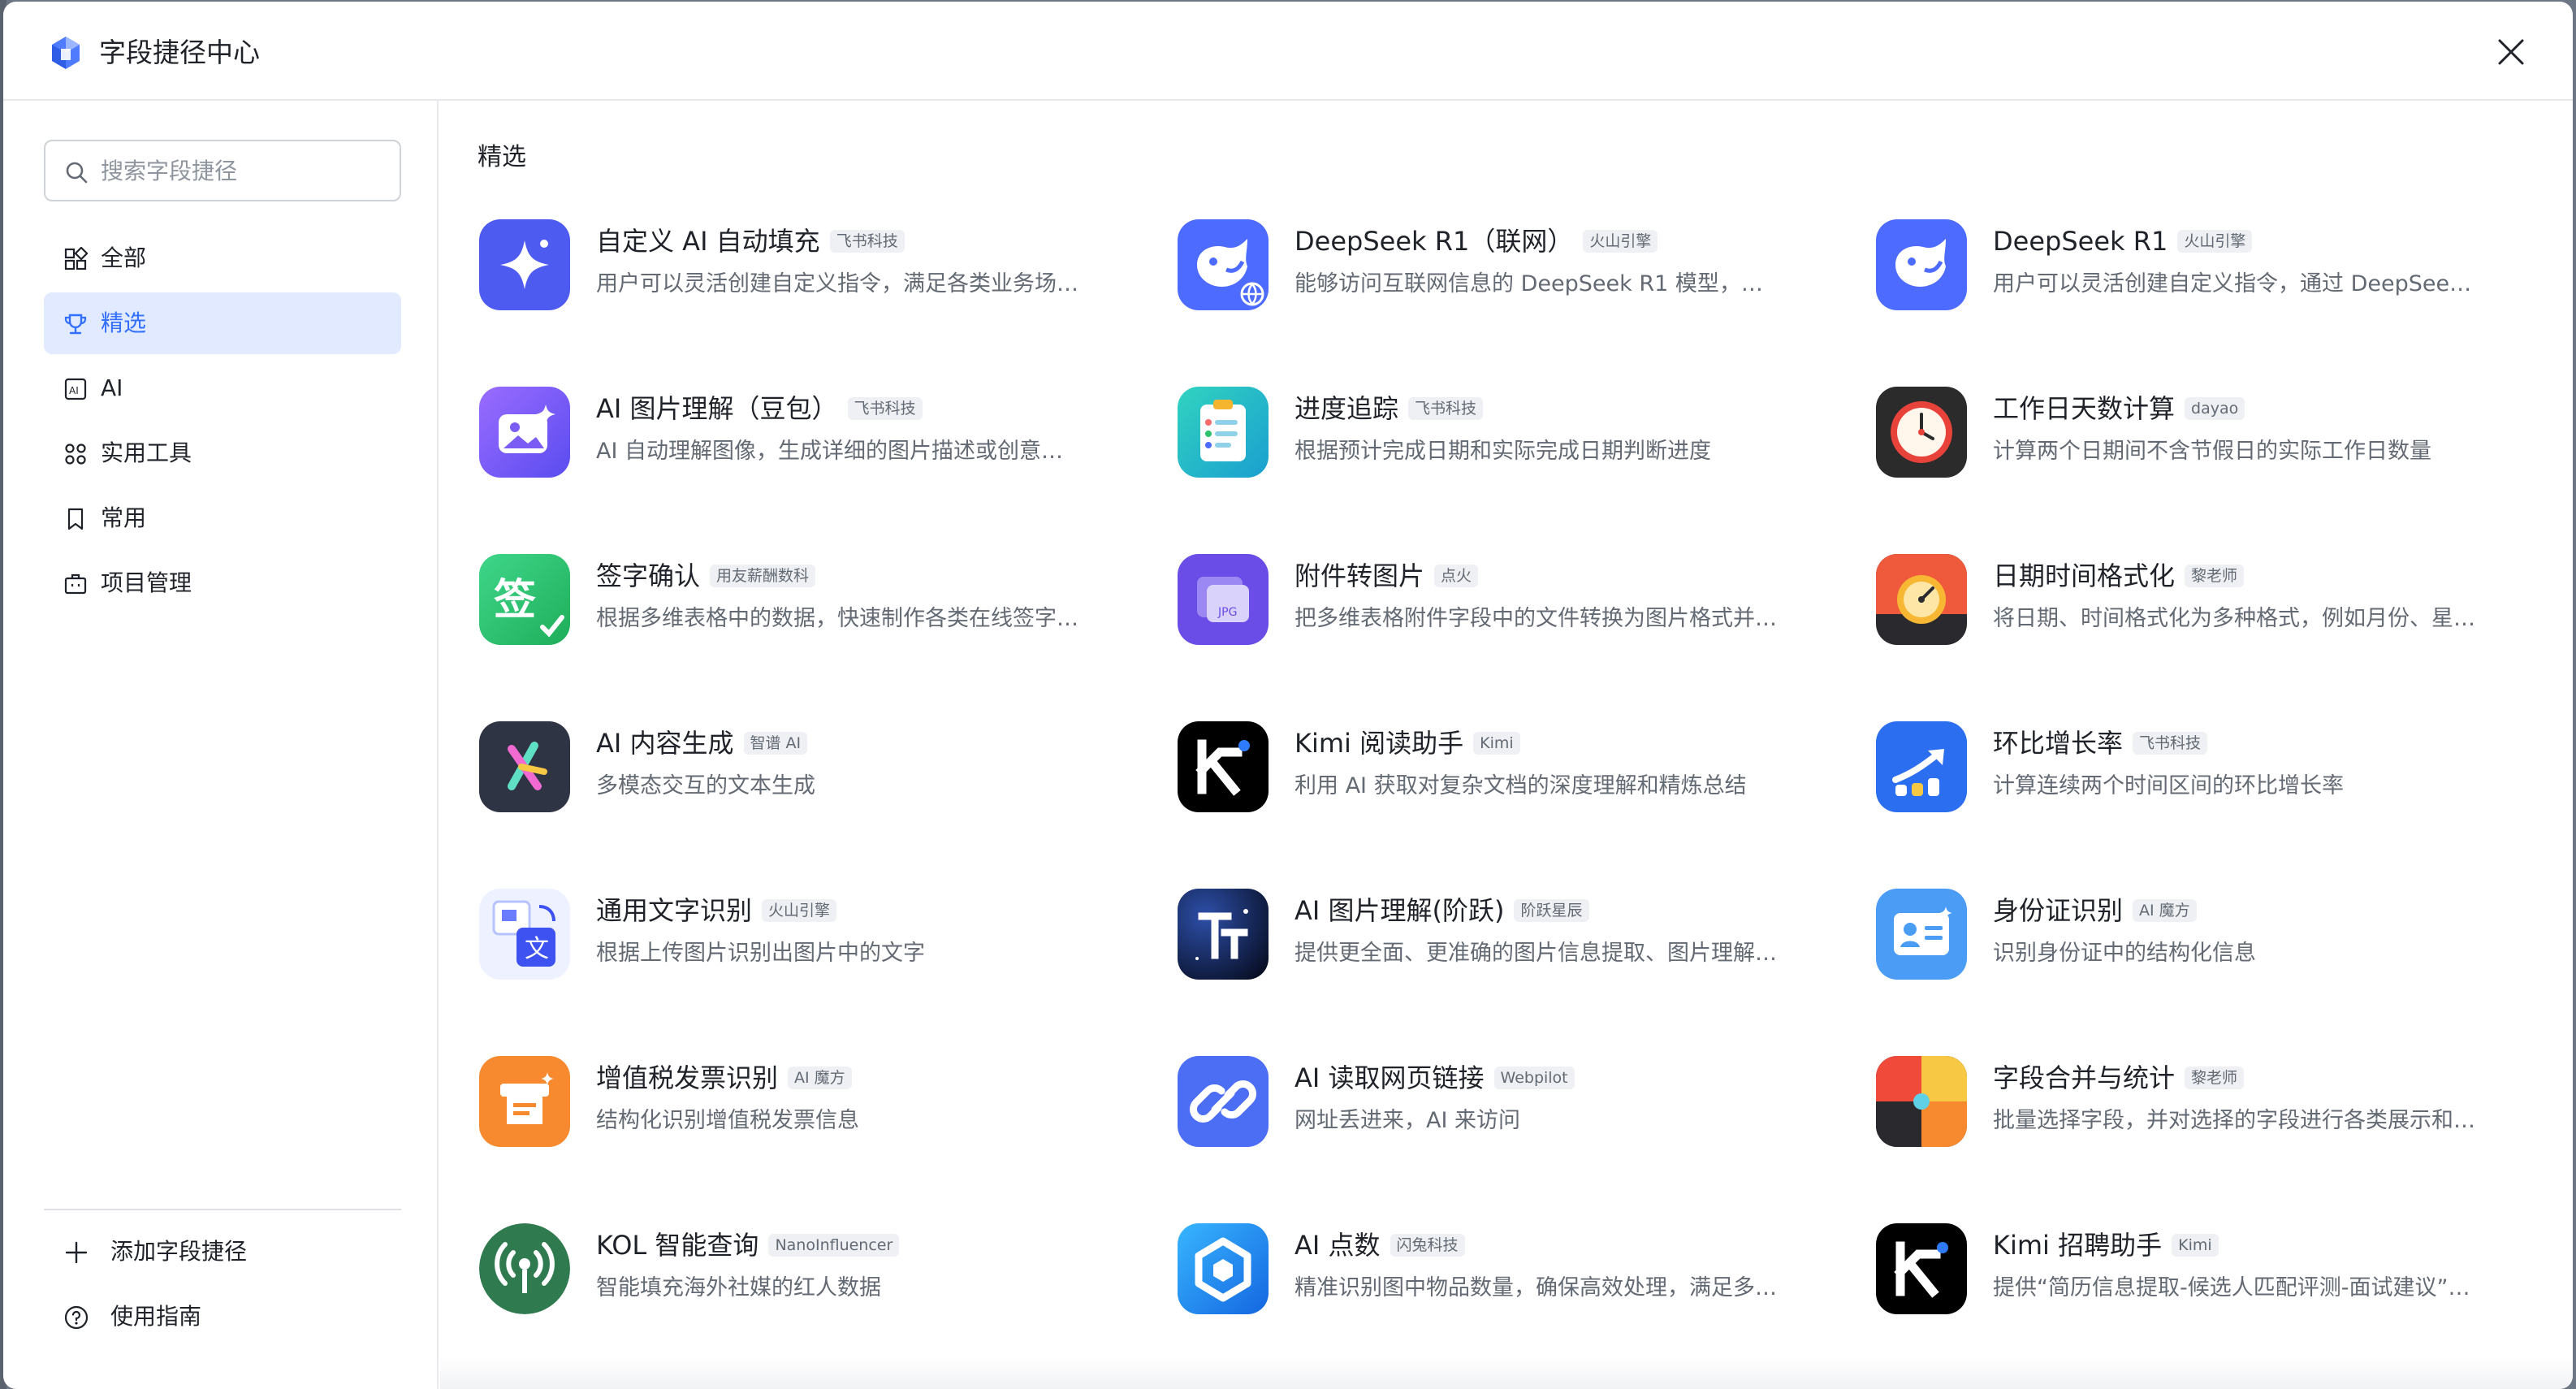 The width and height of the screenshot is (2576, 1389). What do you see at coordinates (1511, 1271) in the screenshot?
I see `shortcut-card: AI 点数 闪兔科技 精准识别图中物品数量，确保高效处理，满足多种场景` at bounding box center [1511, 1271].